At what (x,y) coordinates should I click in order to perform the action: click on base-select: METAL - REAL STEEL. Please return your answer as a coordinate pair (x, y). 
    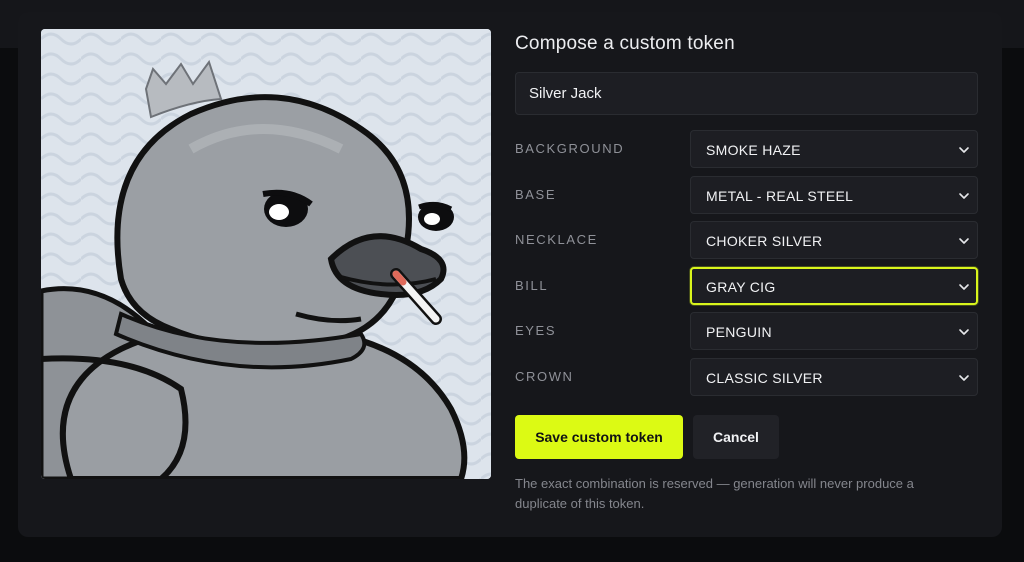
    Looking at the image, I should click on (834, 195).